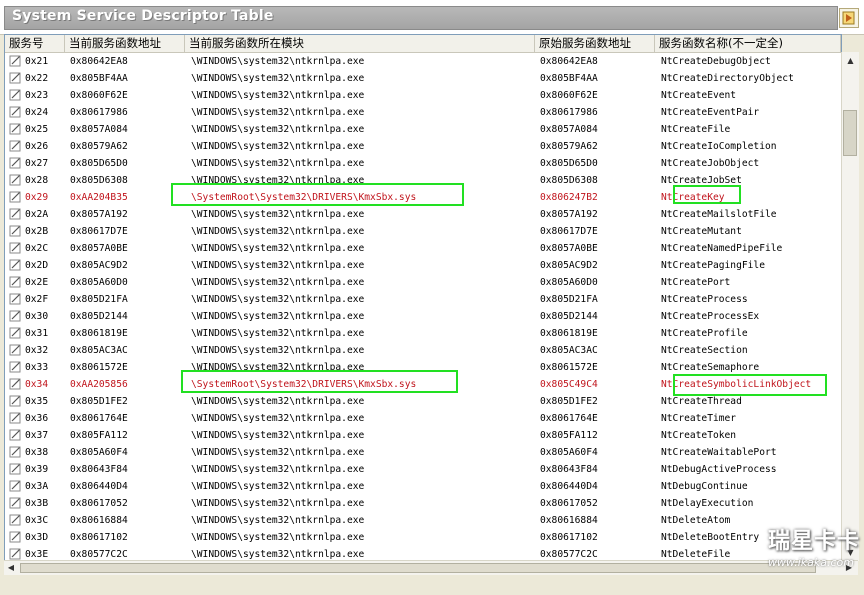  I want to click on current-address-cell: 0x805D1FE2, so click(99, 401).